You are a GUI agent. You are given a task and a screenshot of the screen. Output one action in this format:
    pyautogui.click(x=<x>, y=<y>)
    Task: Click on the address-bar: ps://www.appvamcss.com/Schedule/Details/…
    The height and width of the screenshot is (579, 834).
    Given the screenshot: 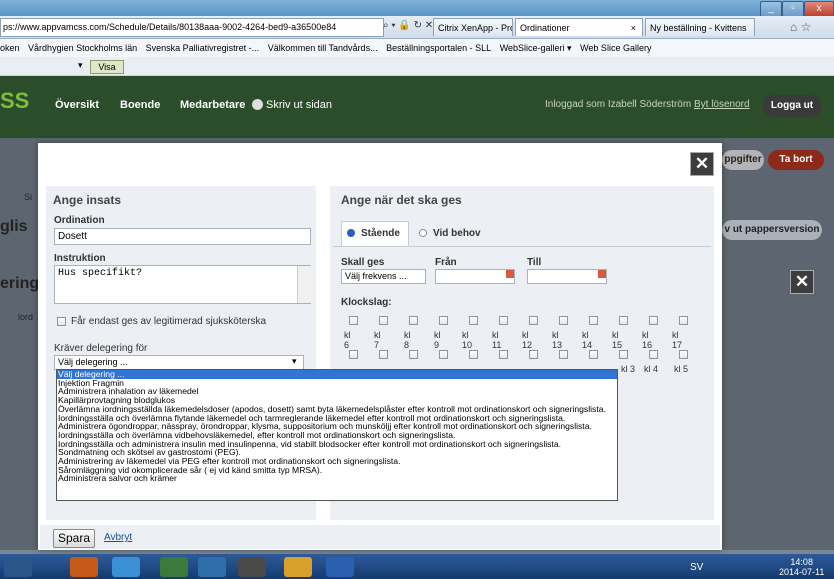 What is the action you would take?
    pyautogui.click(x=192, y=27)
    